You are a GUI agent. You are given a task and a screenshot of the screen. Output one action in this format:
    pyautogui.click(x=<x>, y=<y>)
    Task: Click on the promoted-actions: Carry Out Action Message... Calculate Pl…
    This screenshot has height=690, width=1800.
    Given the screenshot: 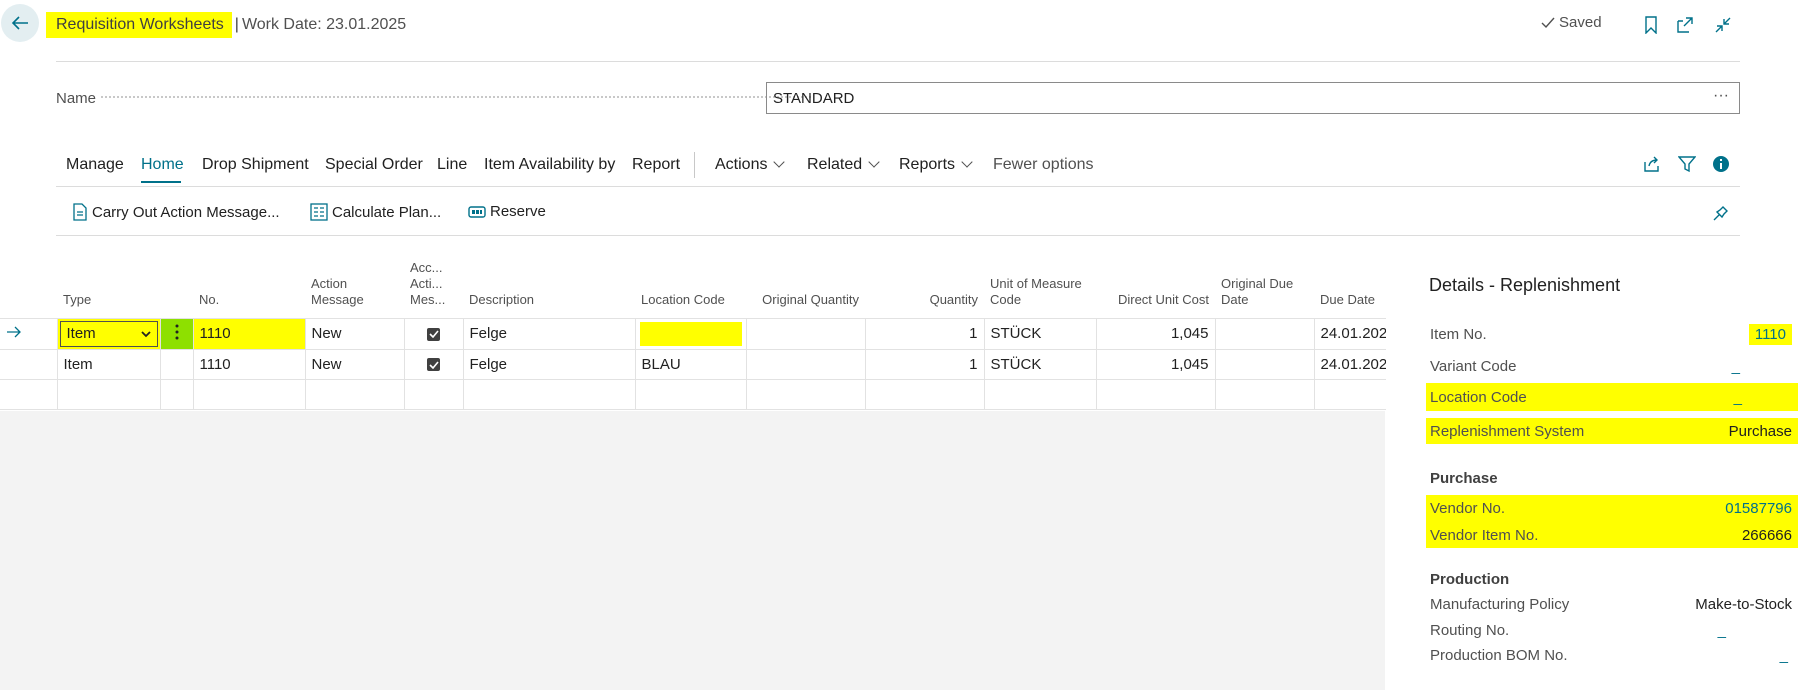 What is the action you would take?
    pyautogui.click(x=898, y=215)
    